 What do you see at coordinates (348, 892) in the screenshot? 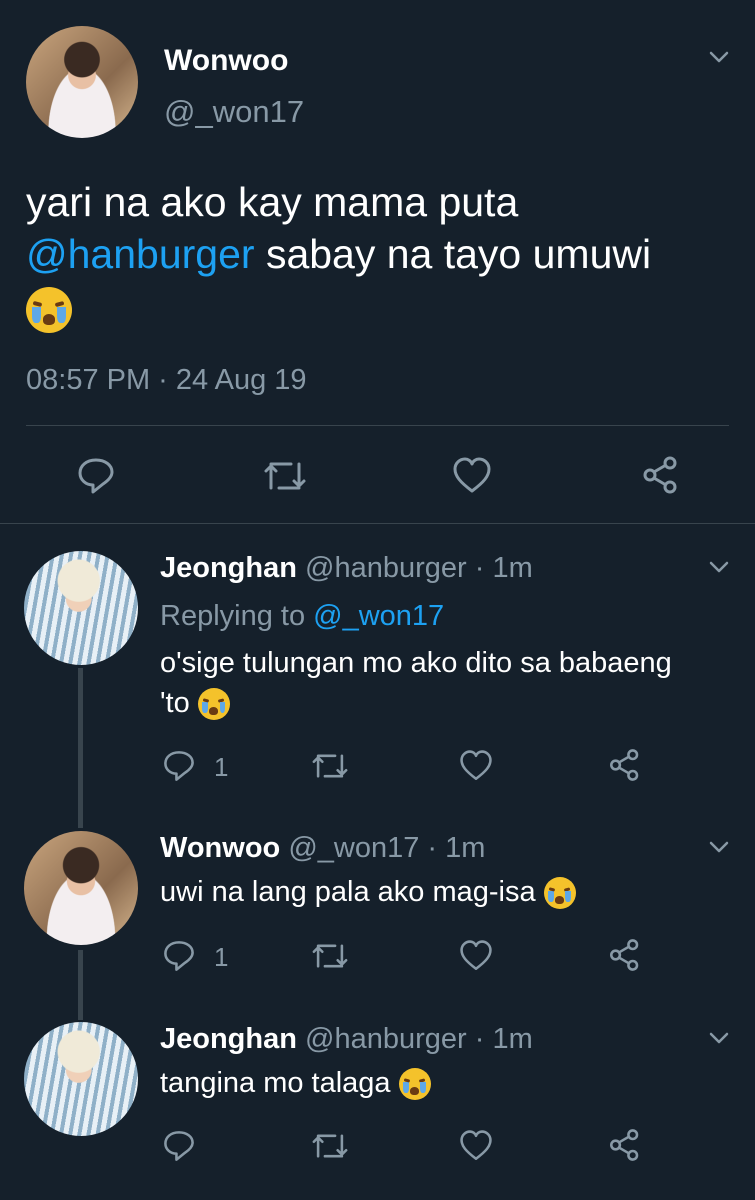
I see `reply-text-content: uwi na lang pala ako mag-isa` at bounding box center [348, 892].